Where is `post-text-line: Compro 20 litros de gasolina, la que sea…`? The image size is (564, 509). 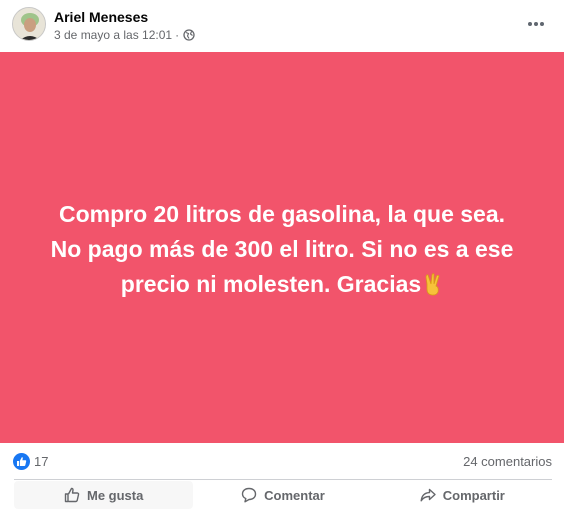
post-text-line: Compro 20 litros de gasolina, la que sea… is located at coordinates (282, 214).